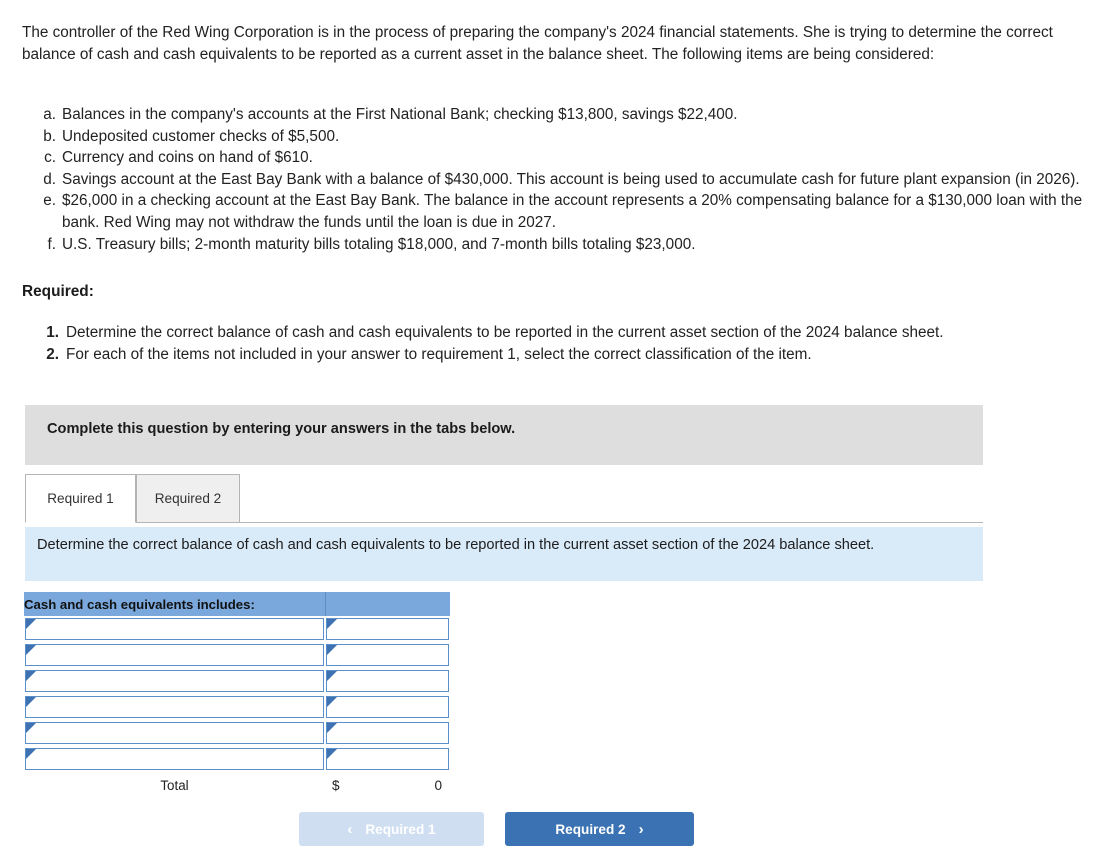 Image resolution: width=1119 pixels, height=868 pixels. I want to click on list-item-marker: e., so click(49, 201).